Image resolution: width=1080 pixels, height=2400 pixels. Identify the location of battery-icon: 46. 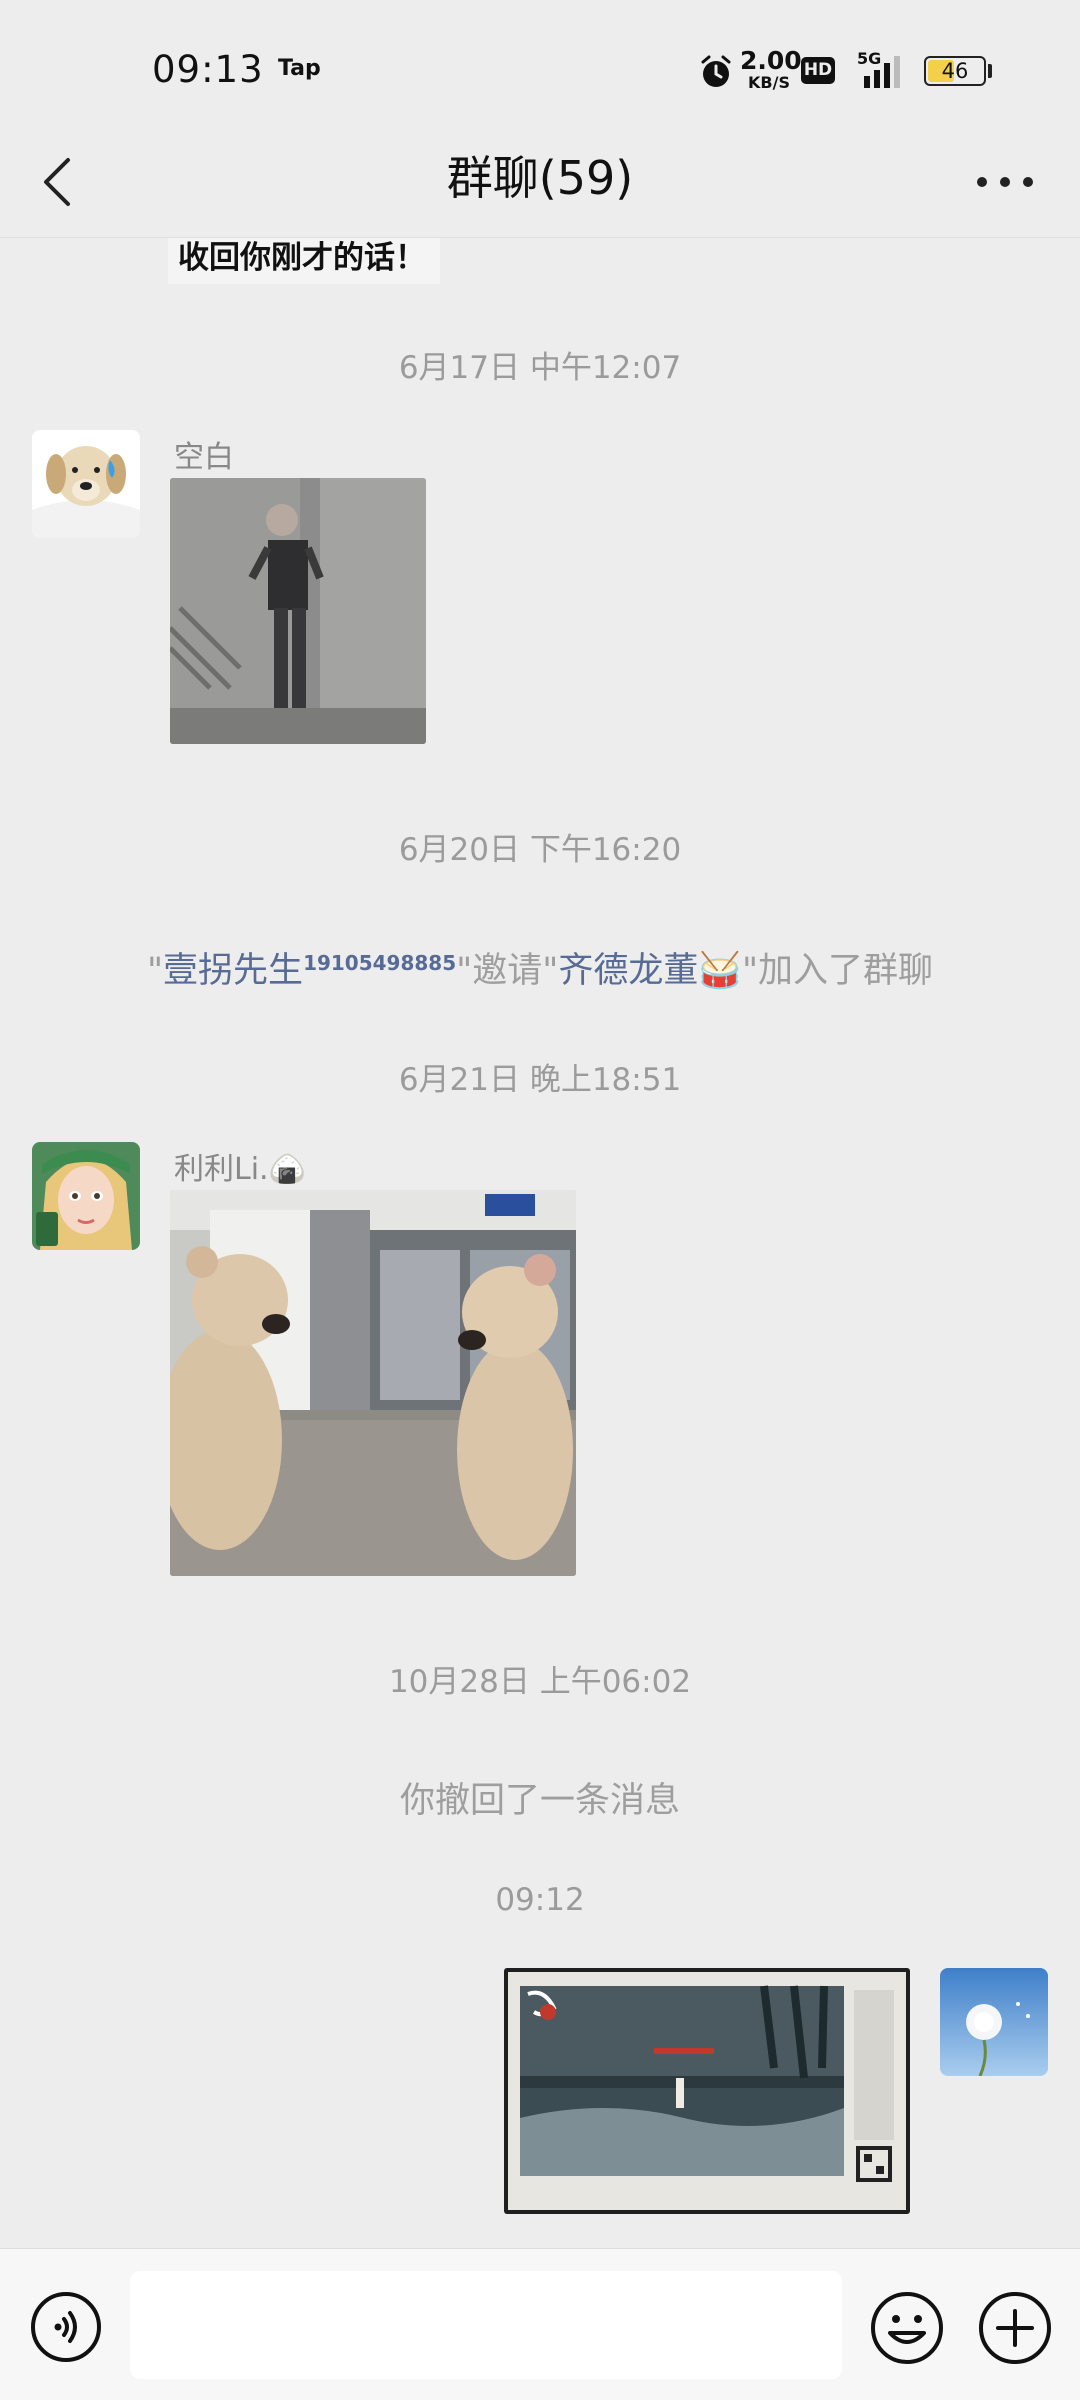
(955, 71).